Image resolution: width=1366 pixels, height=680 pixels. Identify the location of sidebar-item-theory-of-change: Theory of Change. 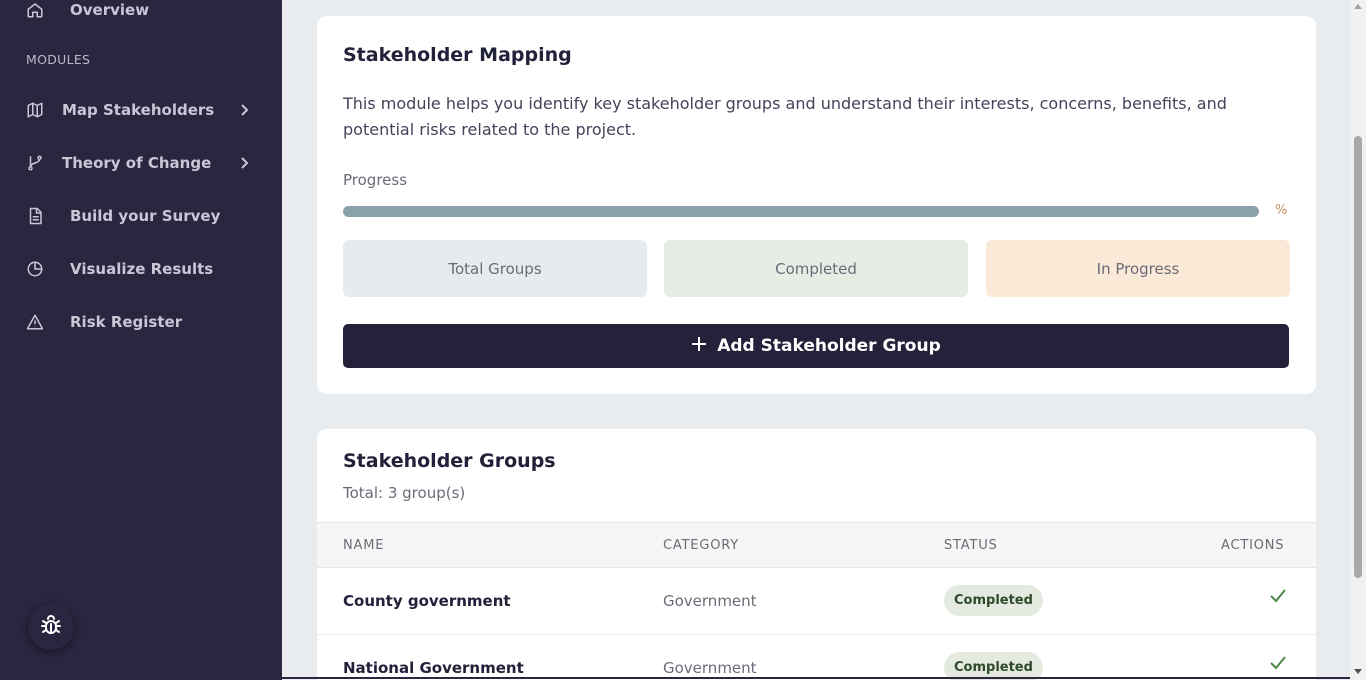
(141, 163).